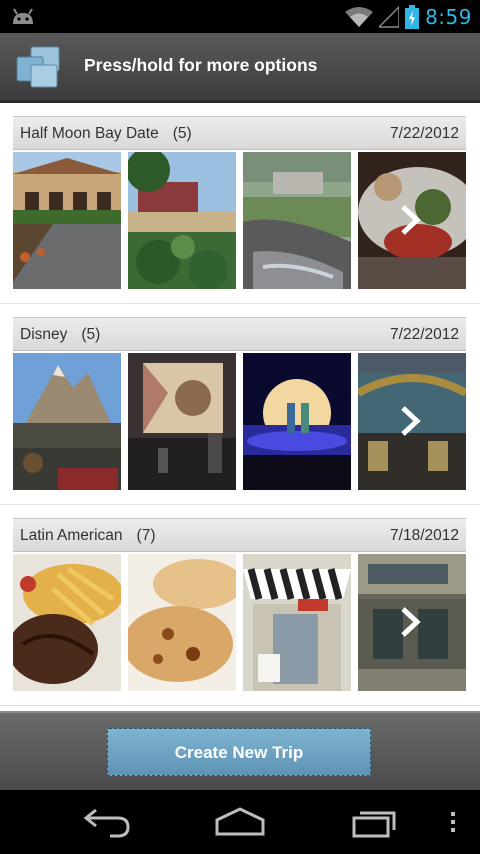 The height and width of the screenshot is (854, 480). I want to click on trip-photo-count: (7), so click(146, 535).